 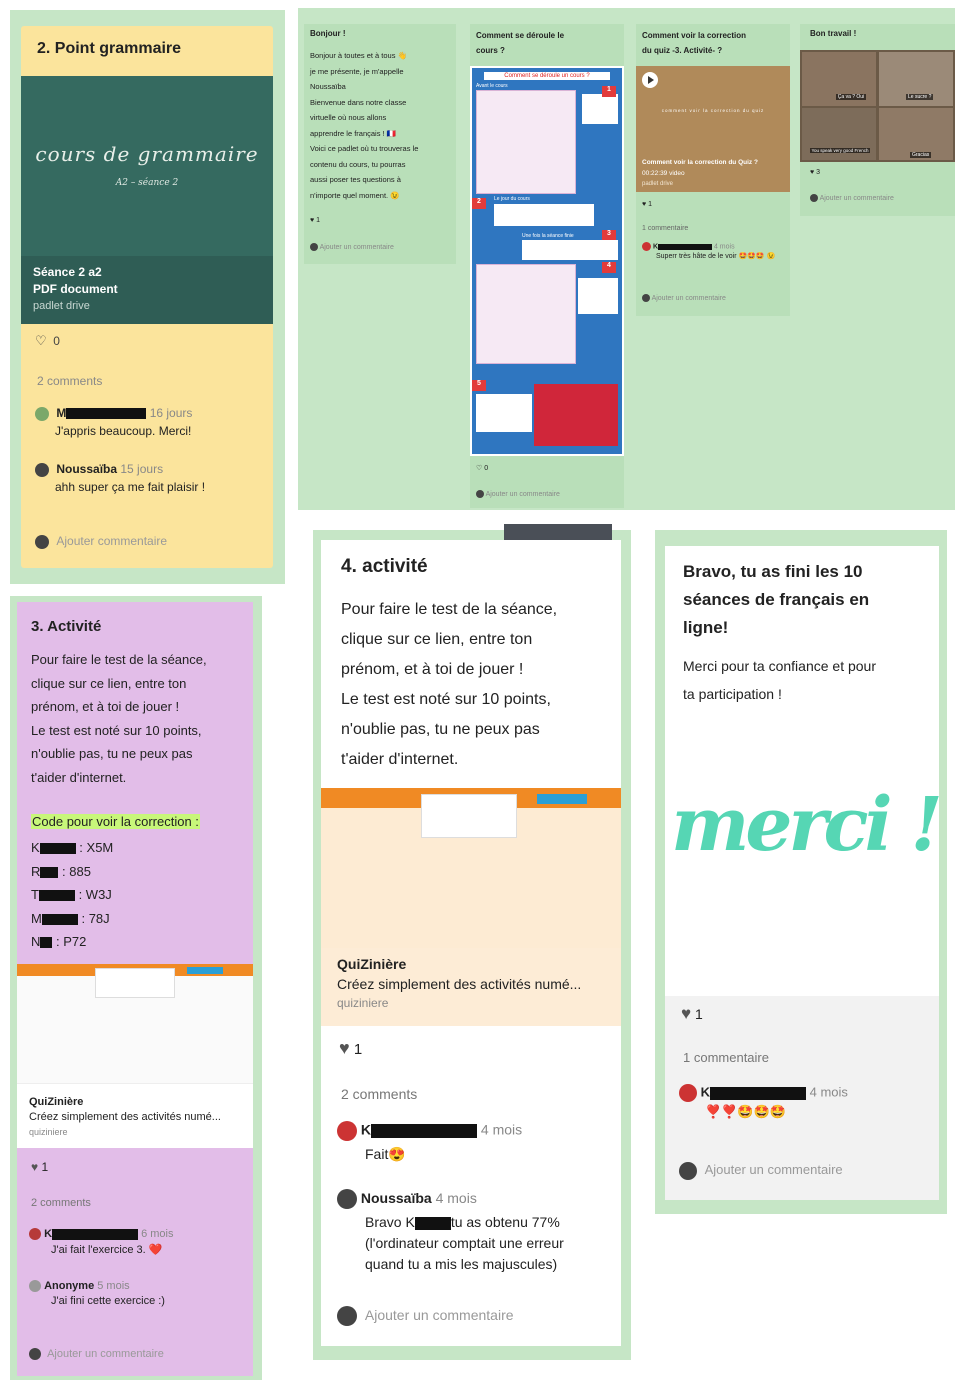 What do you see at coordinates (921, 155) in the screenshot?
I see `meme-caption: Gracias` at bounding box center [921, 155].